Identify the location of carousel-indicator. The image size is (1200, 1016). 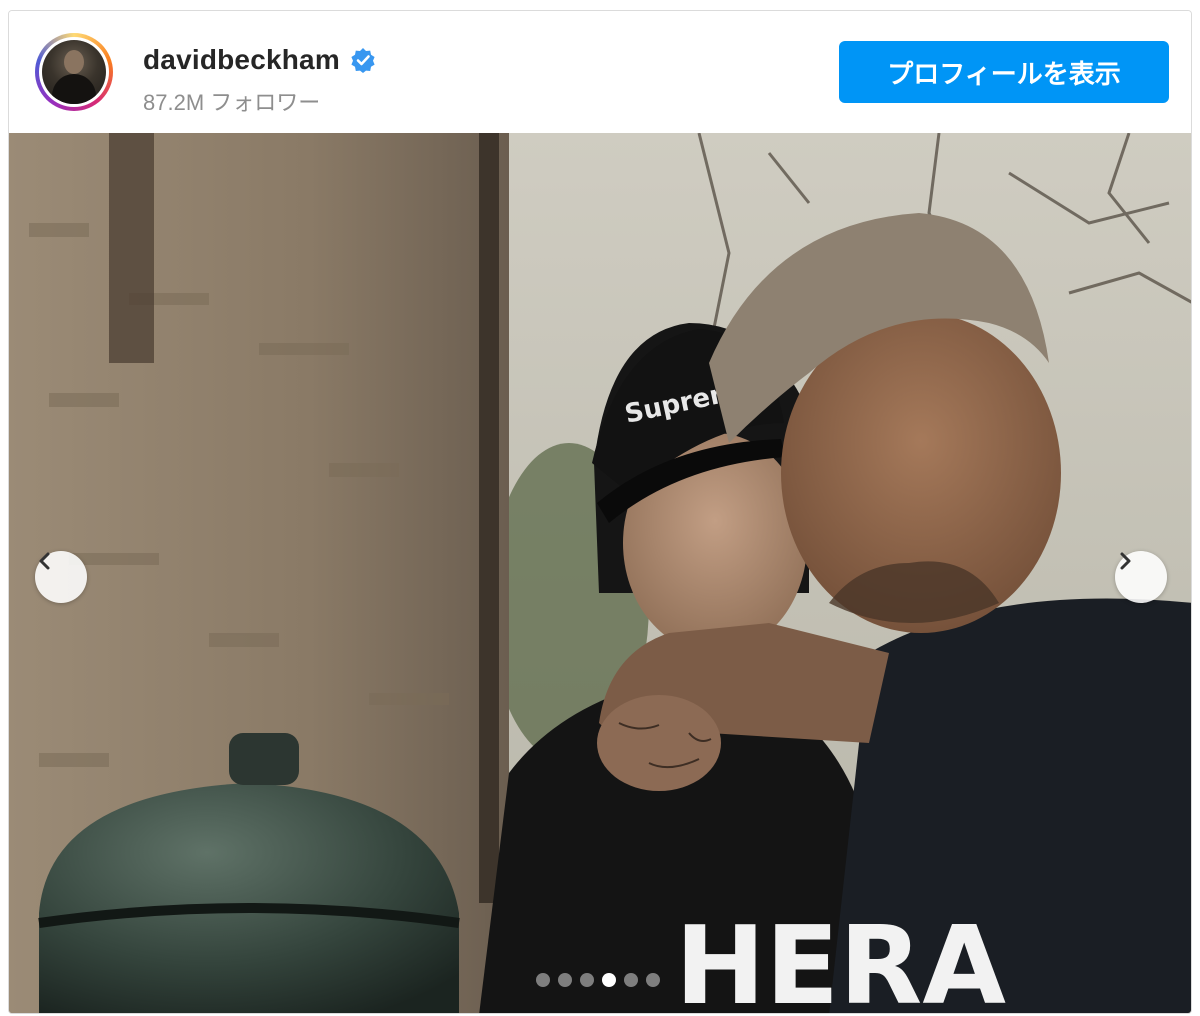
(598, 980).